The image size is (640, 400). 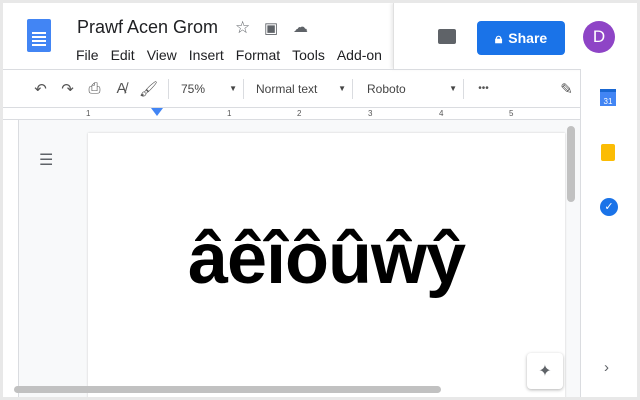 I want to click on menu-format: Format, so click(x=258, y=55).